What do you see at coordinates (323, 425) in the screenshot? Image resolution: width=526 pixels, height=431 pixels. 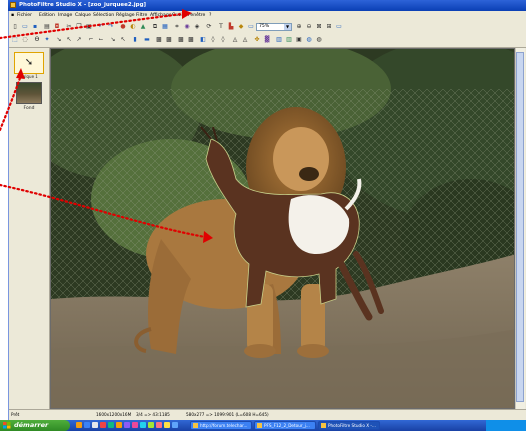 I see `photofiltre-icon` at bounding box center [323, 425].